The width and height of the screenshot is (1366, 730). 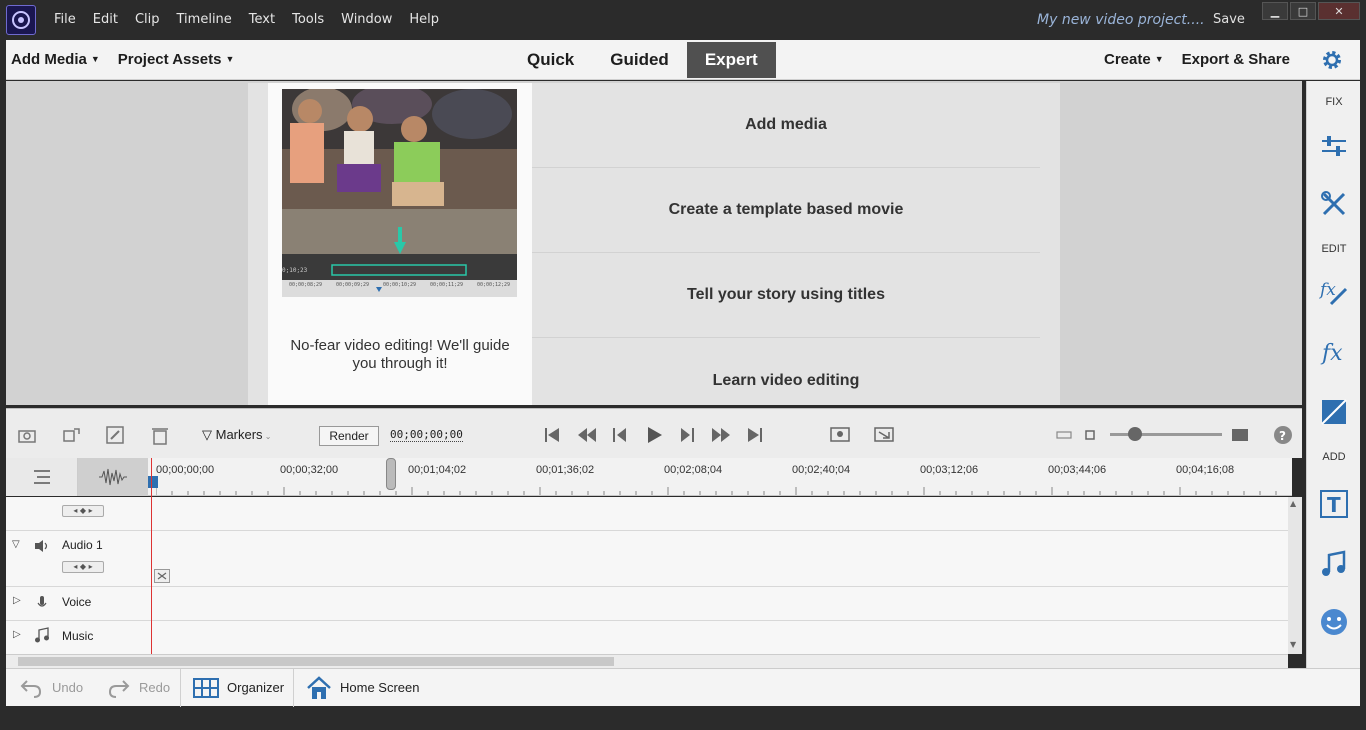 What do you see at coordinates (1229, 19) in the screenshot?
I see `save-button: Save` at bounding box center [1229, 19].